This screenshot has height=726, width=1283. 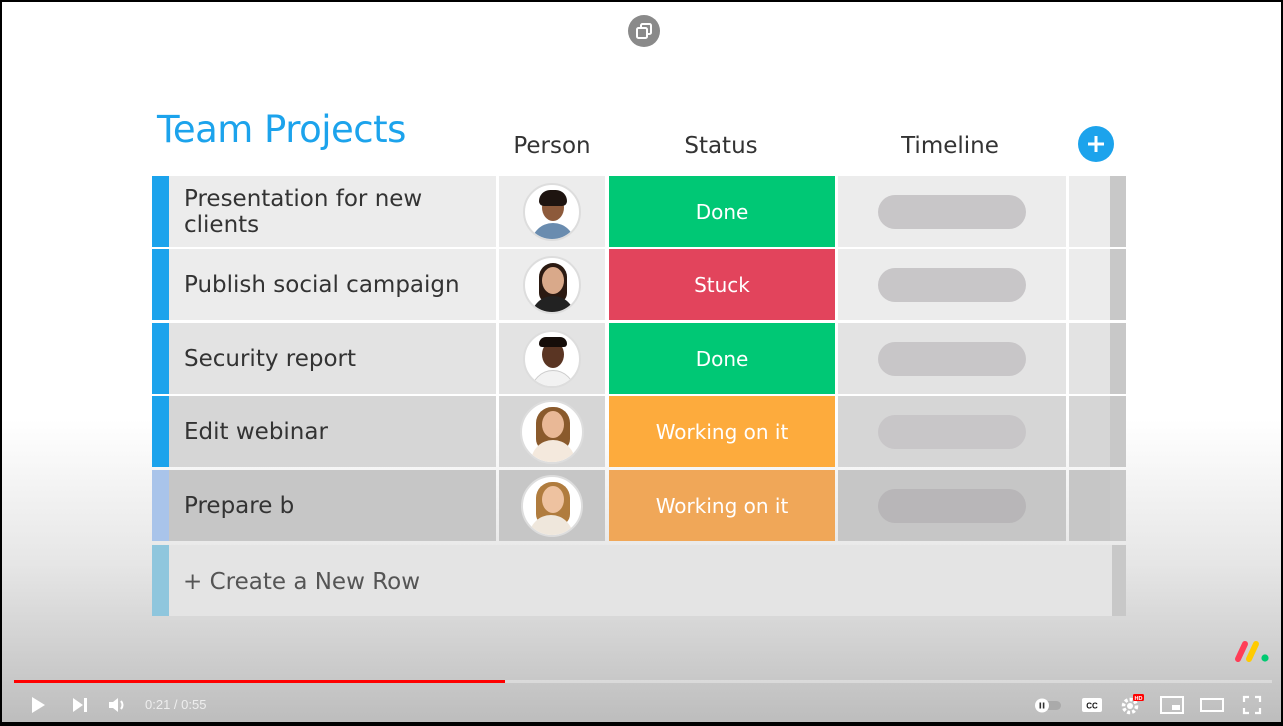 What do you see at coordinates (639, 580) in the screenshot?
I see `create-new-row: + Create a New Row` at bounding box center [639, 580].